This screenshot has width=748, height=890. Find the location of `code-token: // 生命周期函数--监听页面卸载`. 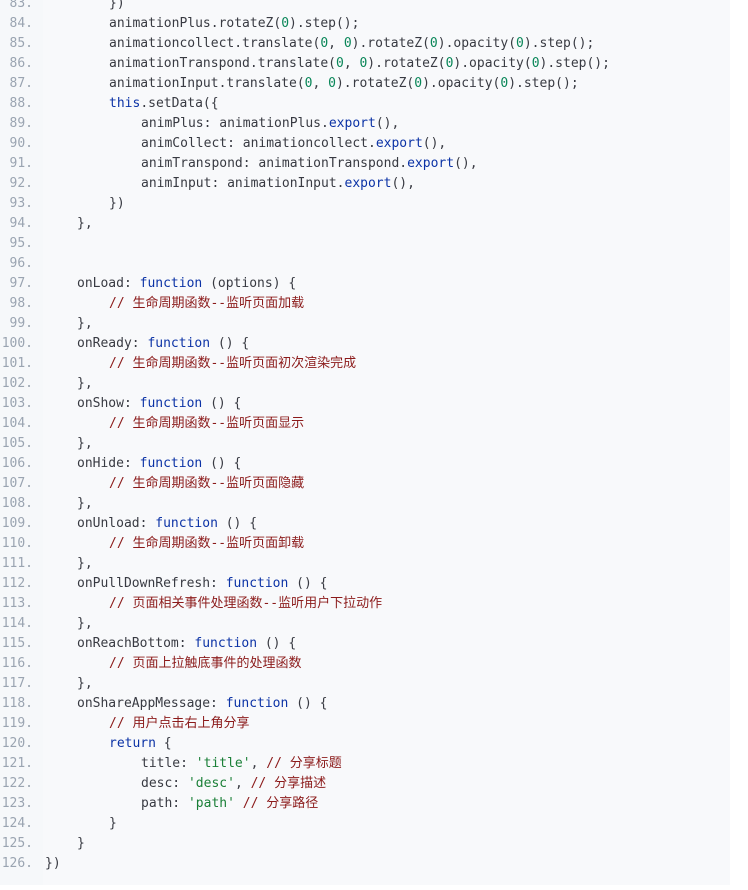

code-token: // 生命周期函数--监听页面卸载 is located at coordinates (207, 543).